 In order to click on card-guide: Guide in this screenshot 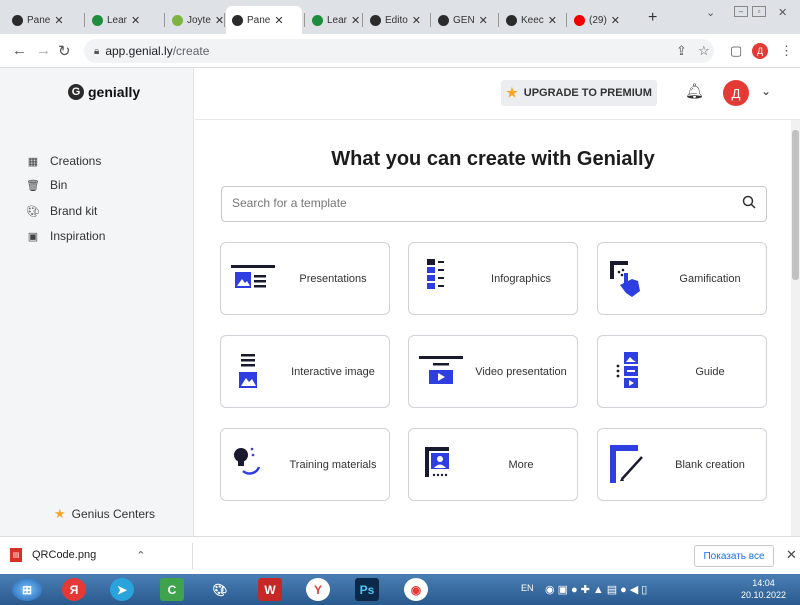, I will do `click(682, 371)`.